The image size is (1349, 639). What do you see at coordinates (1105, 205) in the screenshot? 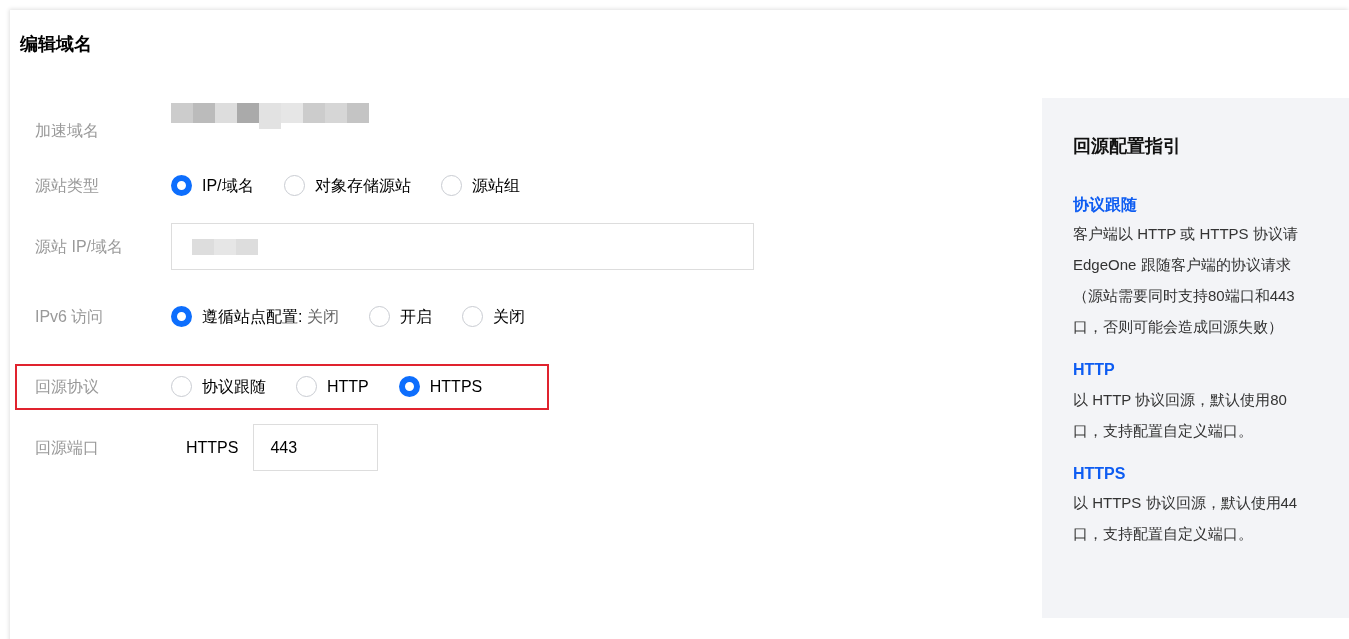
I see `guide-heading: 协议跟随` at bounding box center [1105, 205].